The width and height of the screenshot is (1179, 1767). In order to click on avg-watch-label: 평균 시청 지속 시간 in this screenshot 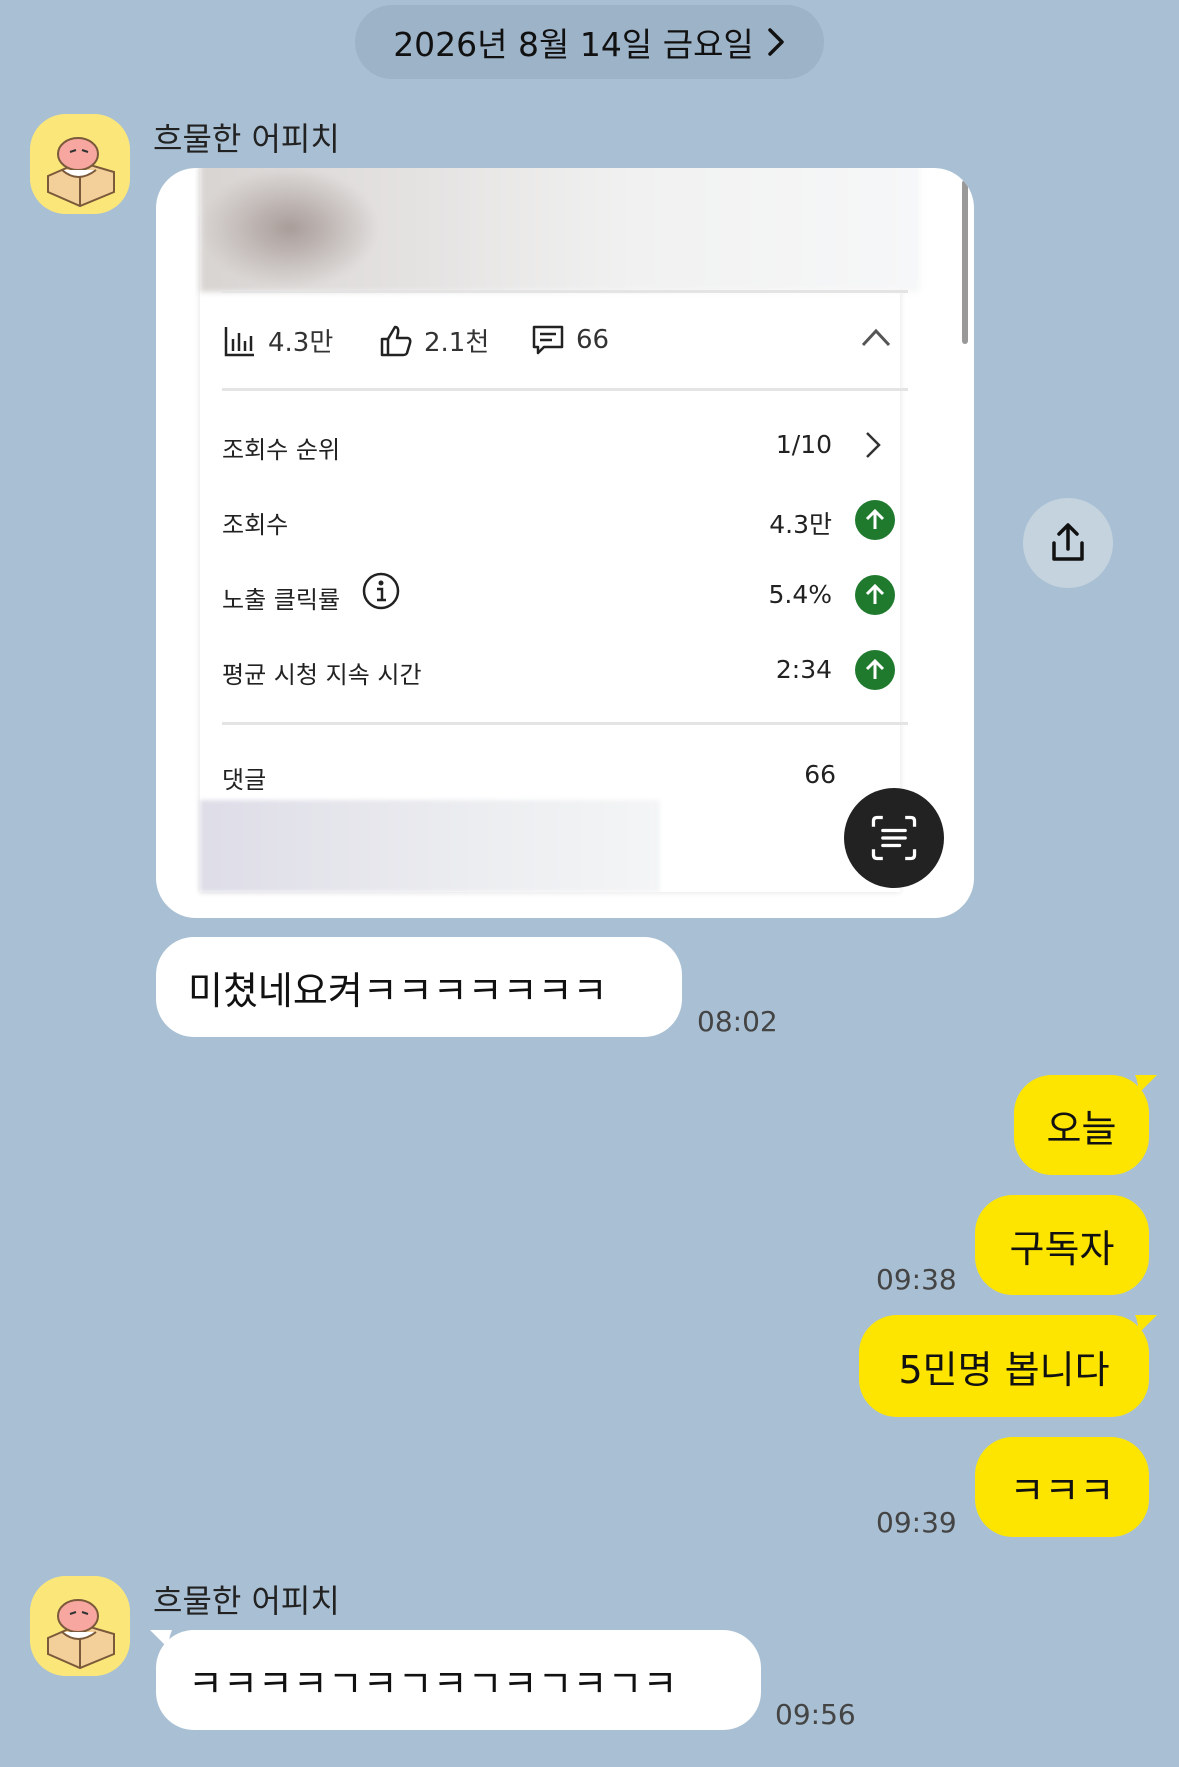, I will do `click(322, 675)`.